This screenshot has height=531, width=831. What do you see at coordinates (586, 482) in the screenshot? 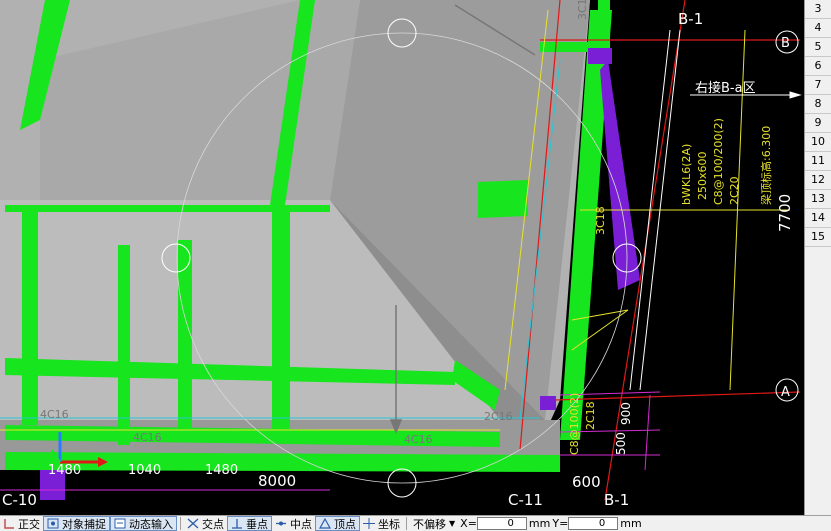
I see `dim-600: 600` at bounding box center [586, 482].